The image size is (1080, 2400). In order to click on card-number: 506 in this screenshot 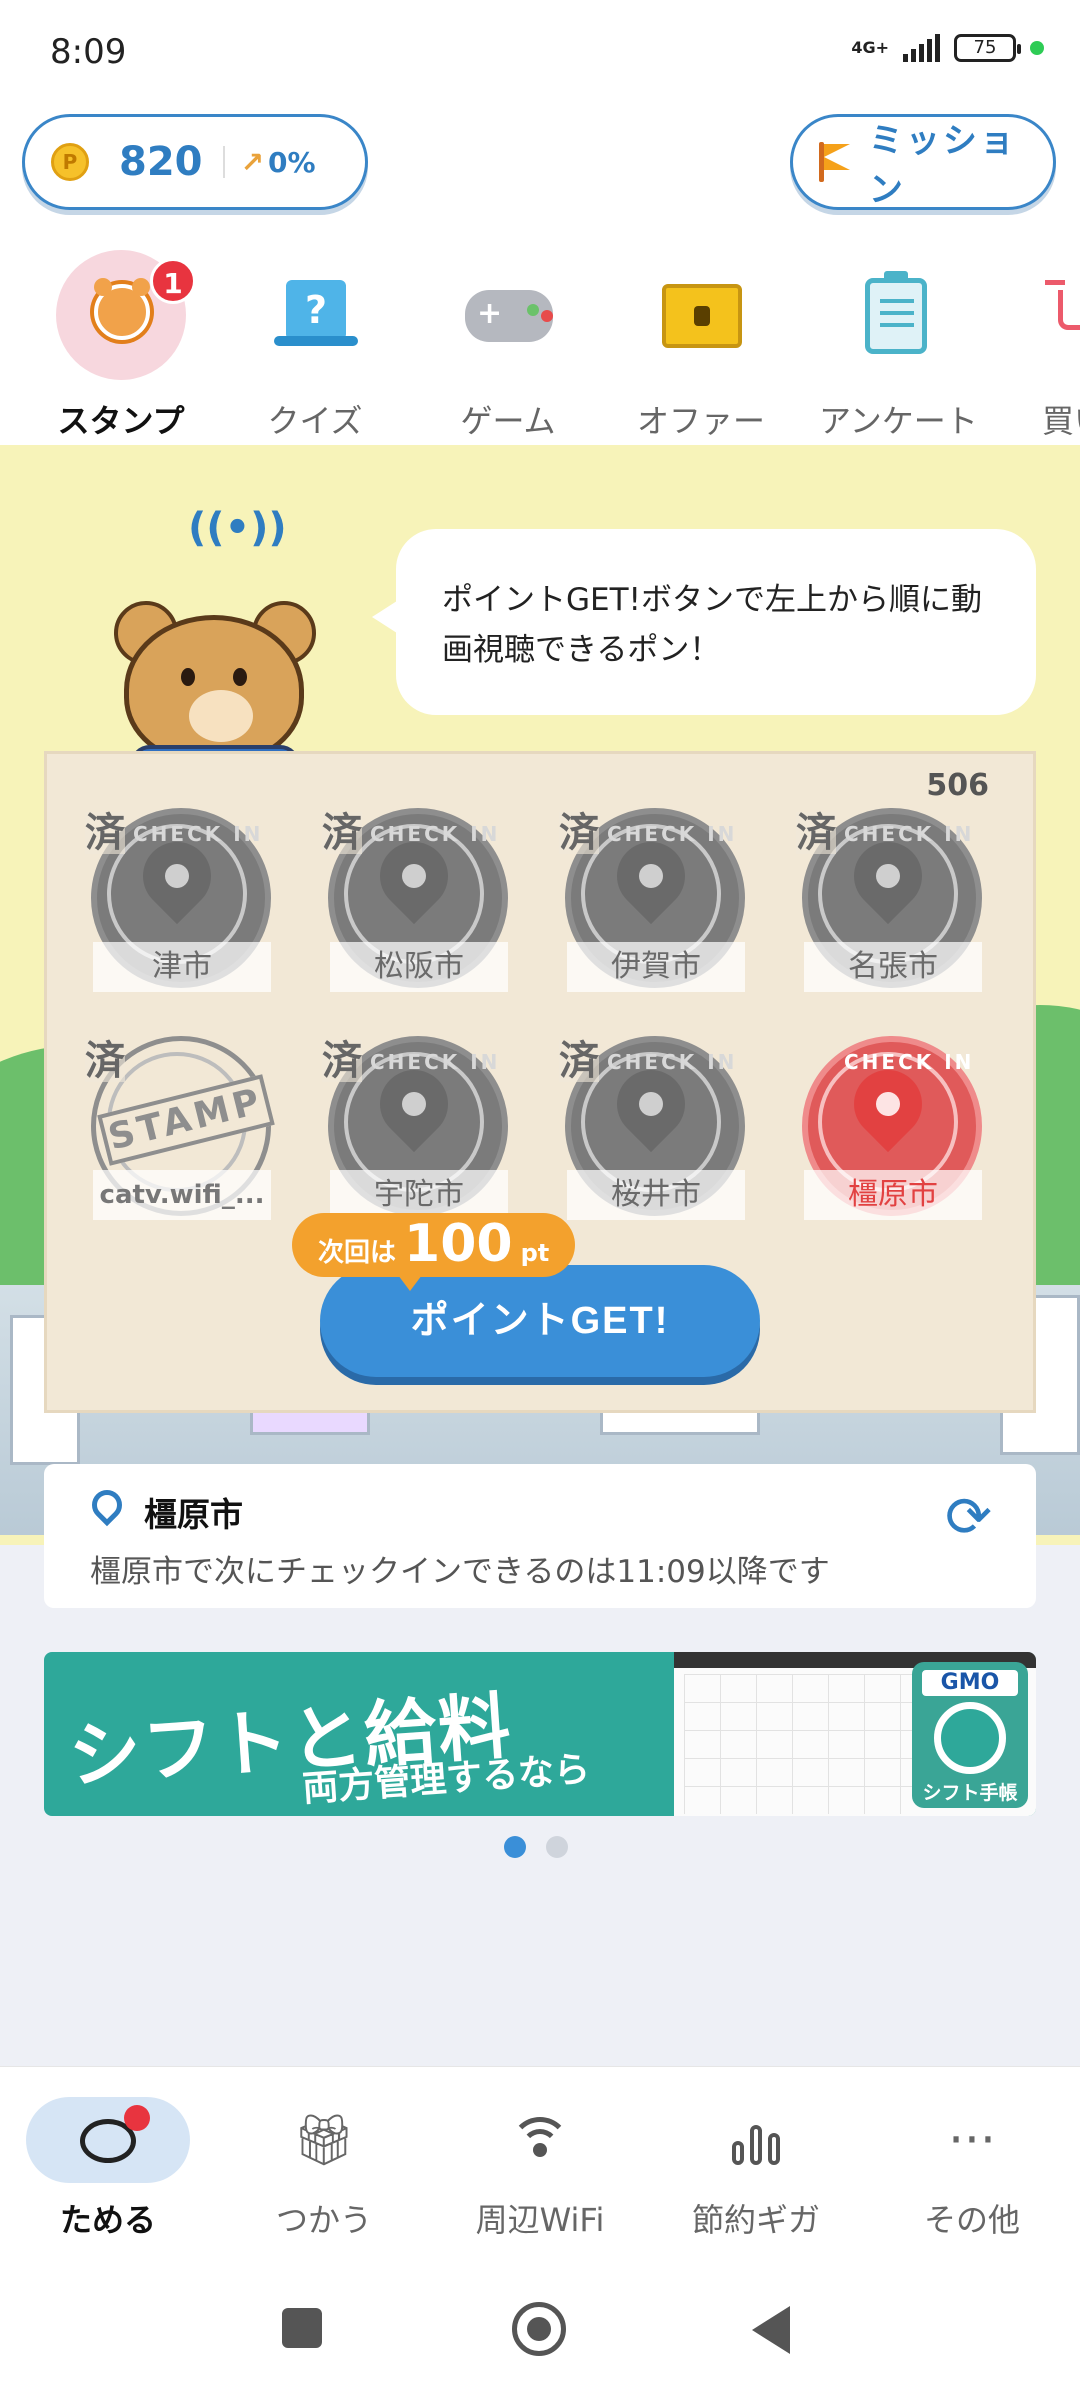, I will do `click(957, 785)`.